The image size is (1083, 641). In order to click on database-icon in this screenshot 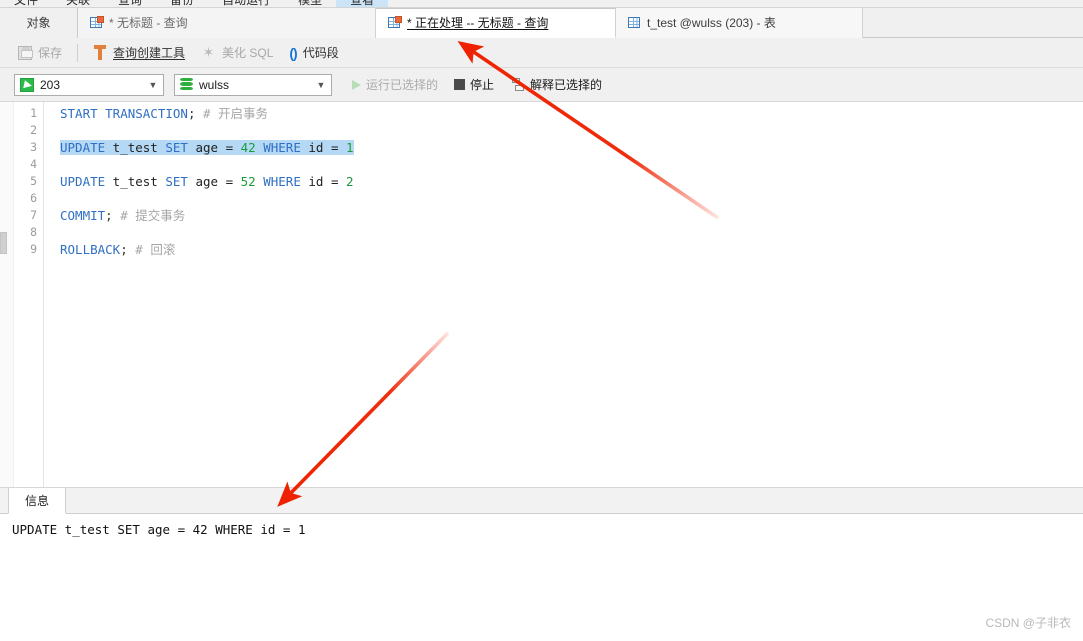, I will do `click(186, 84)`.